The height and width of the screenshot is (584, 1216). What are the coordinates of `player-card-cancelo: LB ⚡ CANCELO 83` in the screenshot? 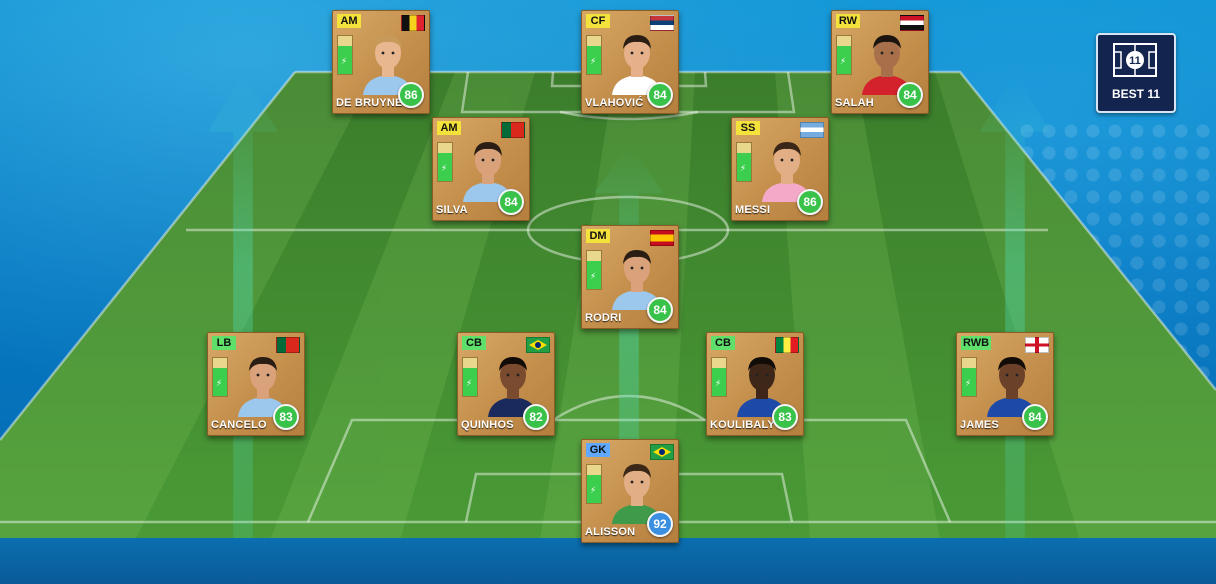 It's located at (256, 384).